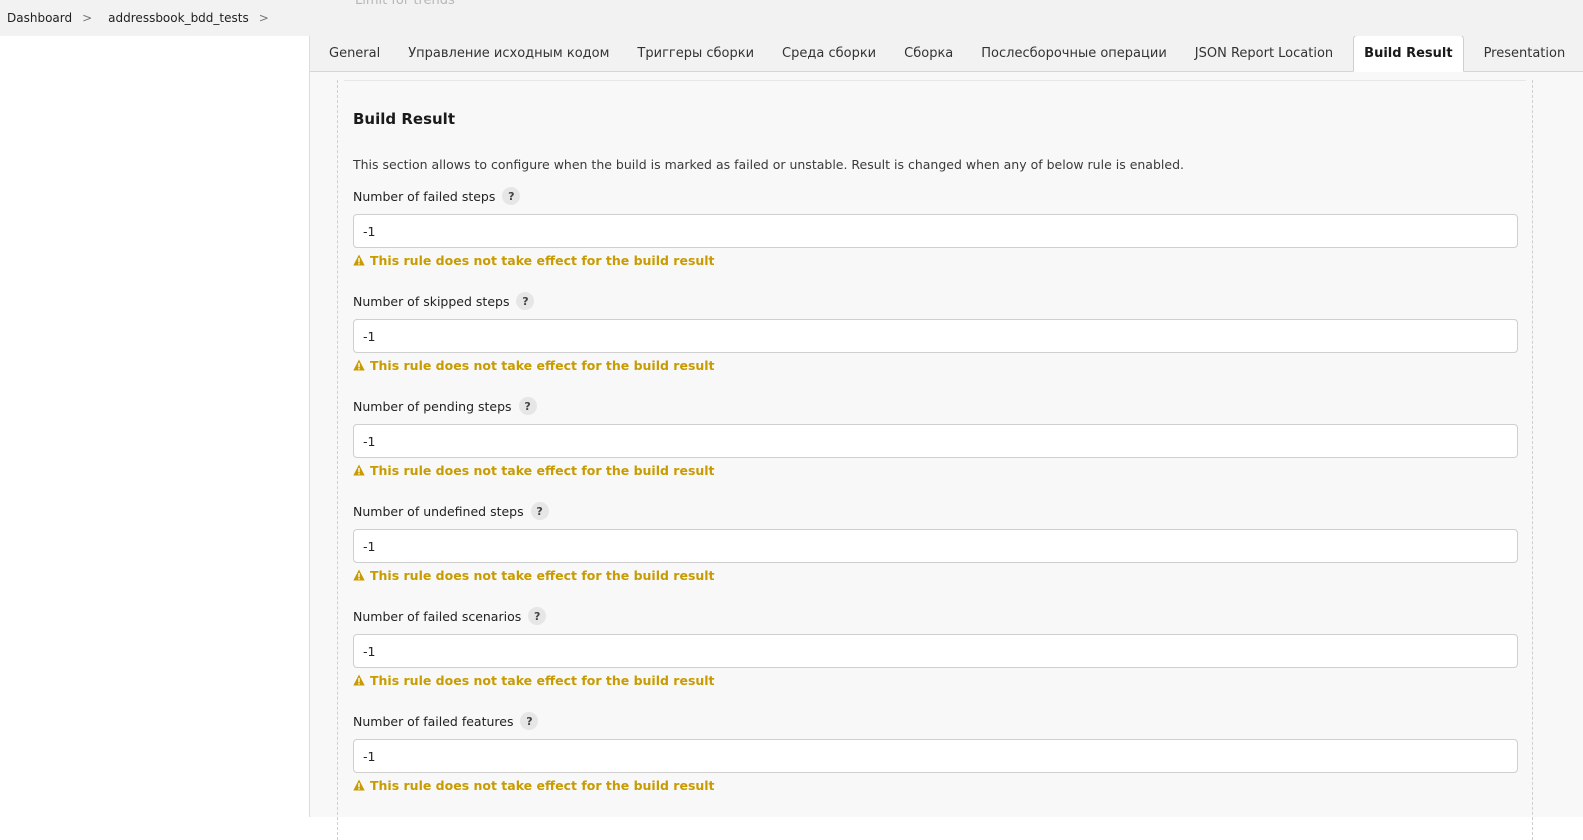  Describe the element at coordinates (1264, 53) in the screenshot. I see `tab-json-report-location: JSON Report Location` at that location.